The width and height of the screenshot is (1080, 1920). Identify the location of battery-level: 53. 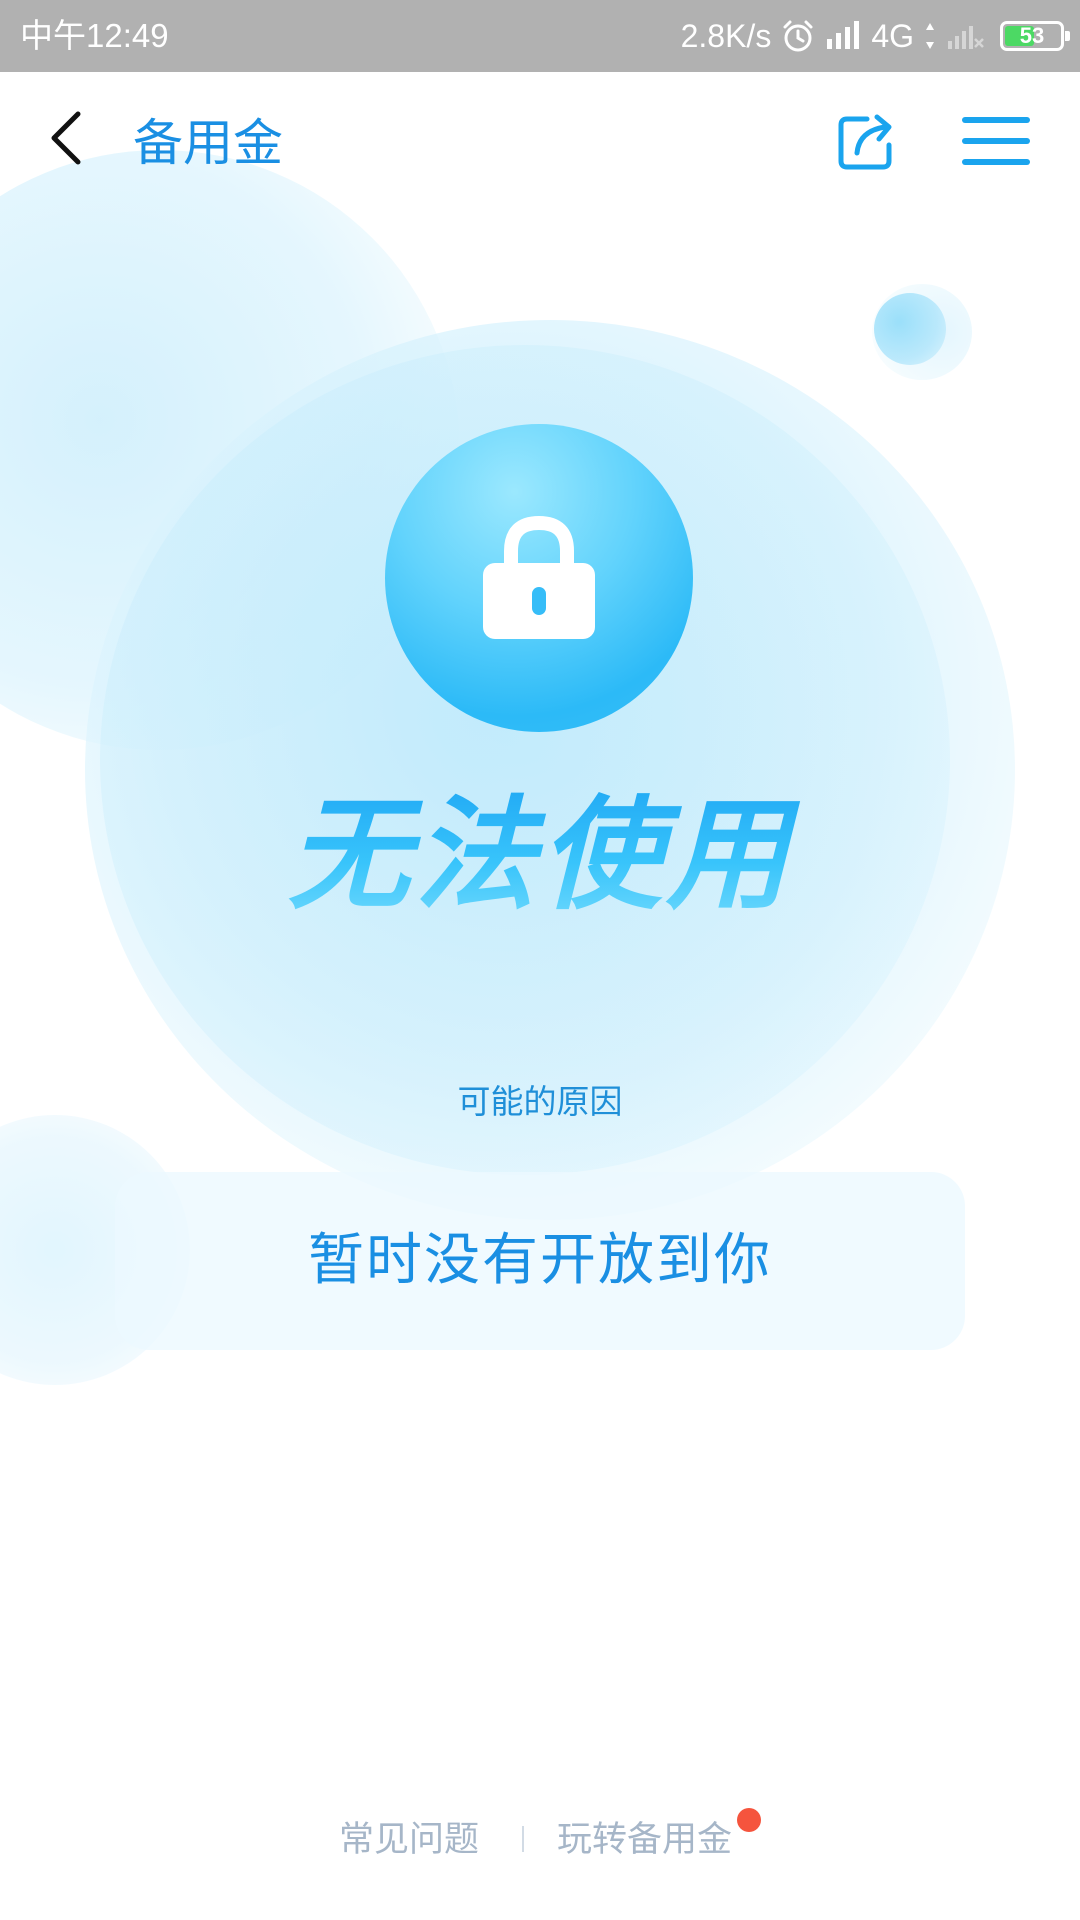
(1032, 35).